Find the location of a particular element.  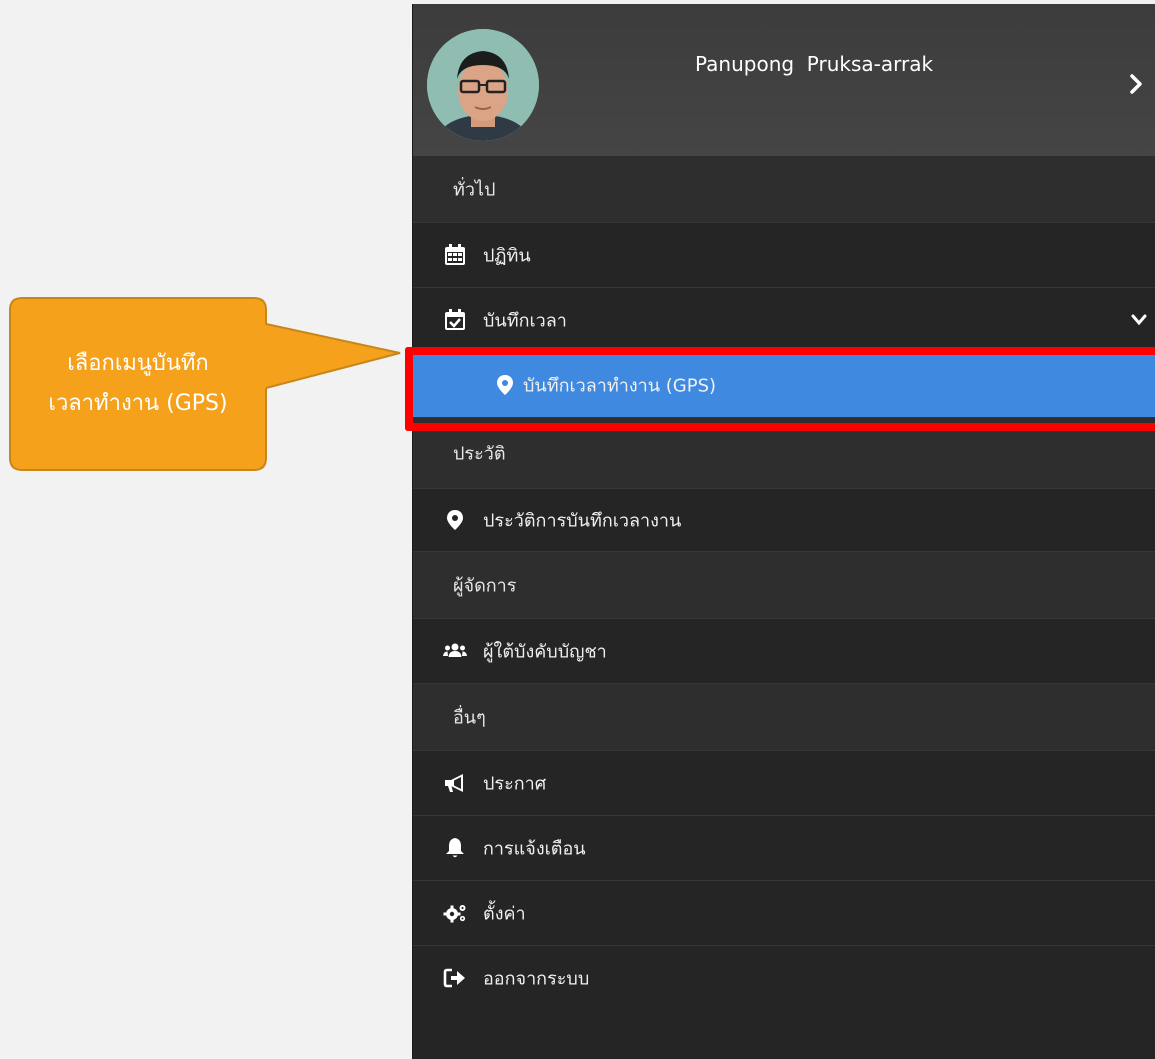

section-header-general: ทั่วไป is located at coordinates (784, 189).